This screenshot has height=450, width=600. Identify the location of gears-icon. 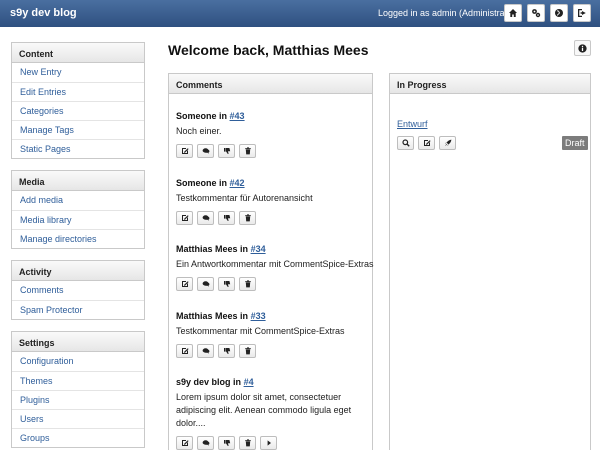
(536, 13).